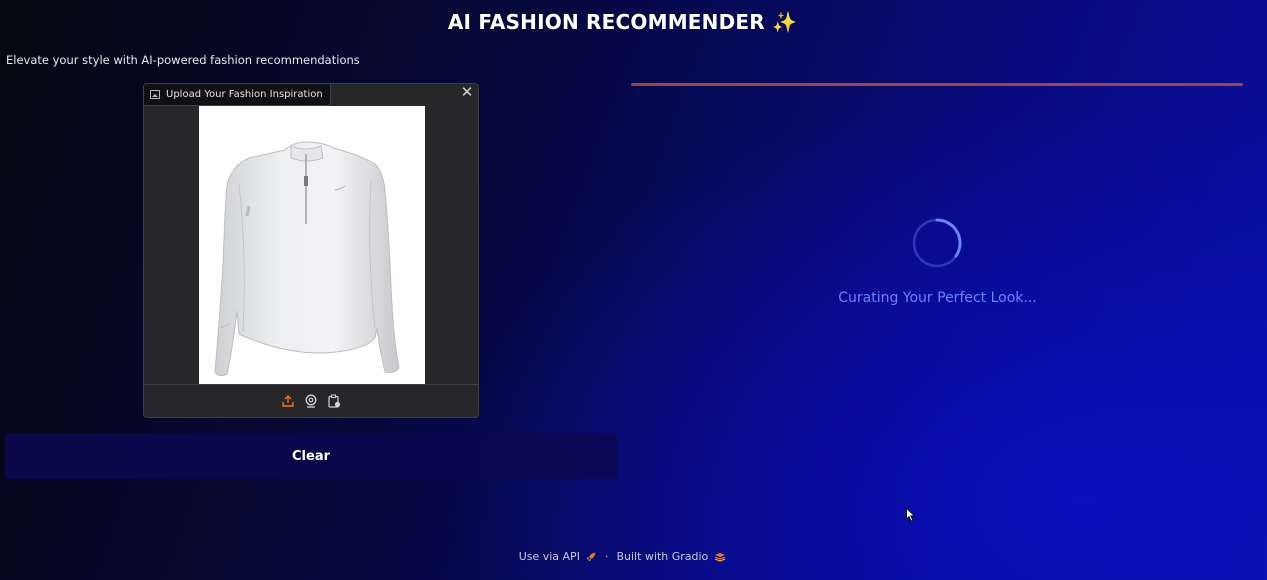  What do you see at coordinates (155, 94) in the screenshot?
I see `image-icon` at bounding box center [155, 94].